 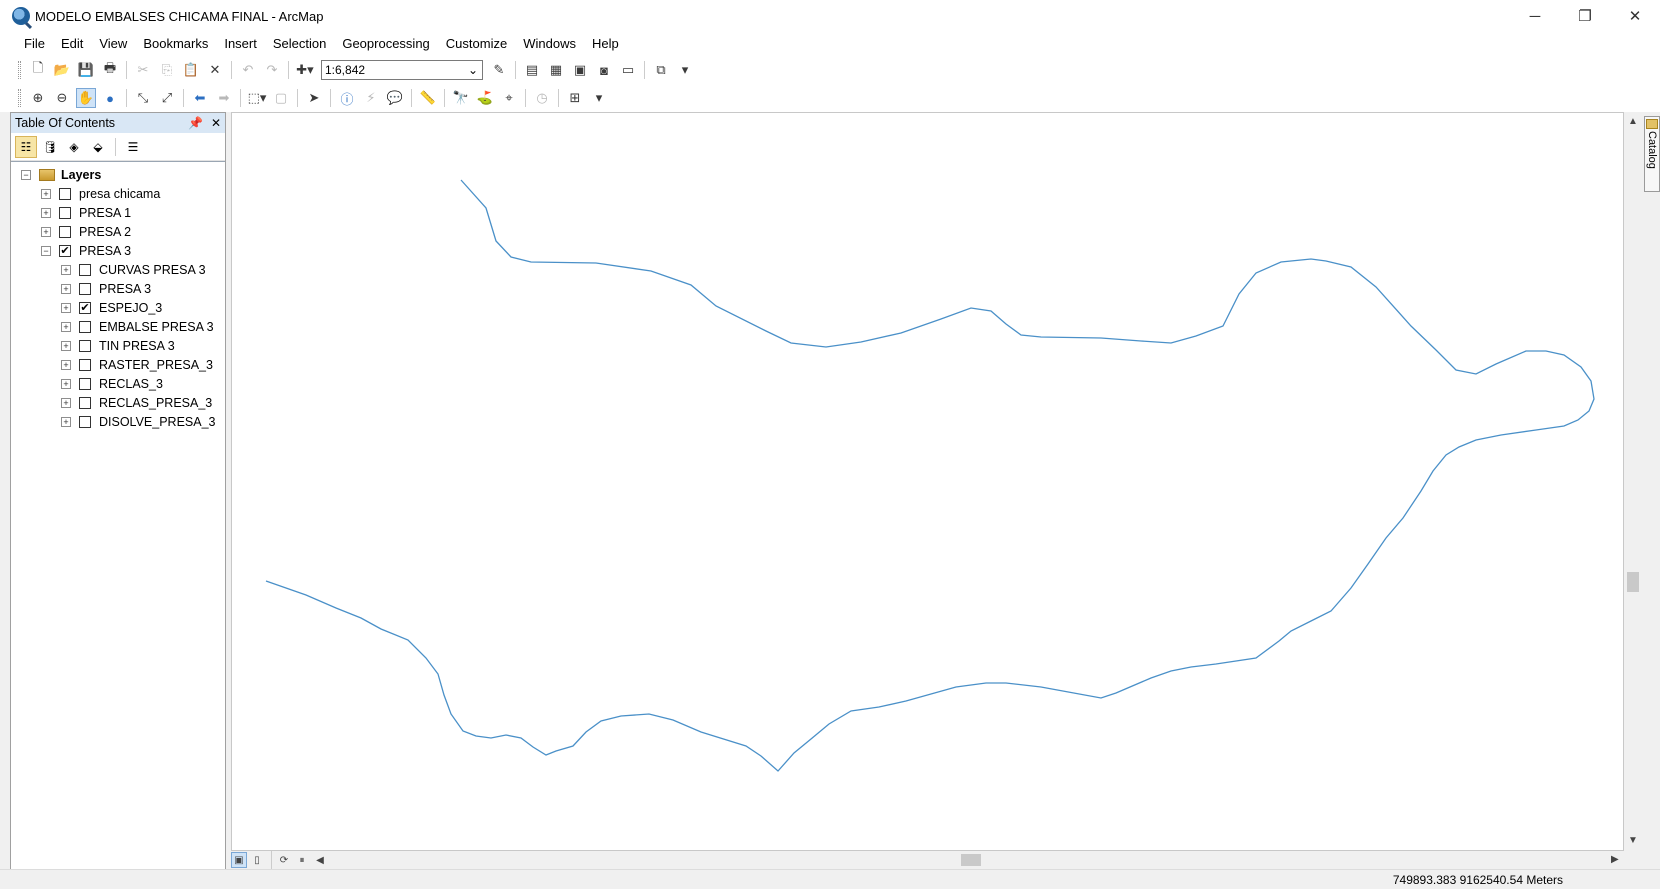 What do you see at coordinates (305, 70) in the screenshot?
I see `add-data-icon: ✚▾` at bounding box center [305, 70].